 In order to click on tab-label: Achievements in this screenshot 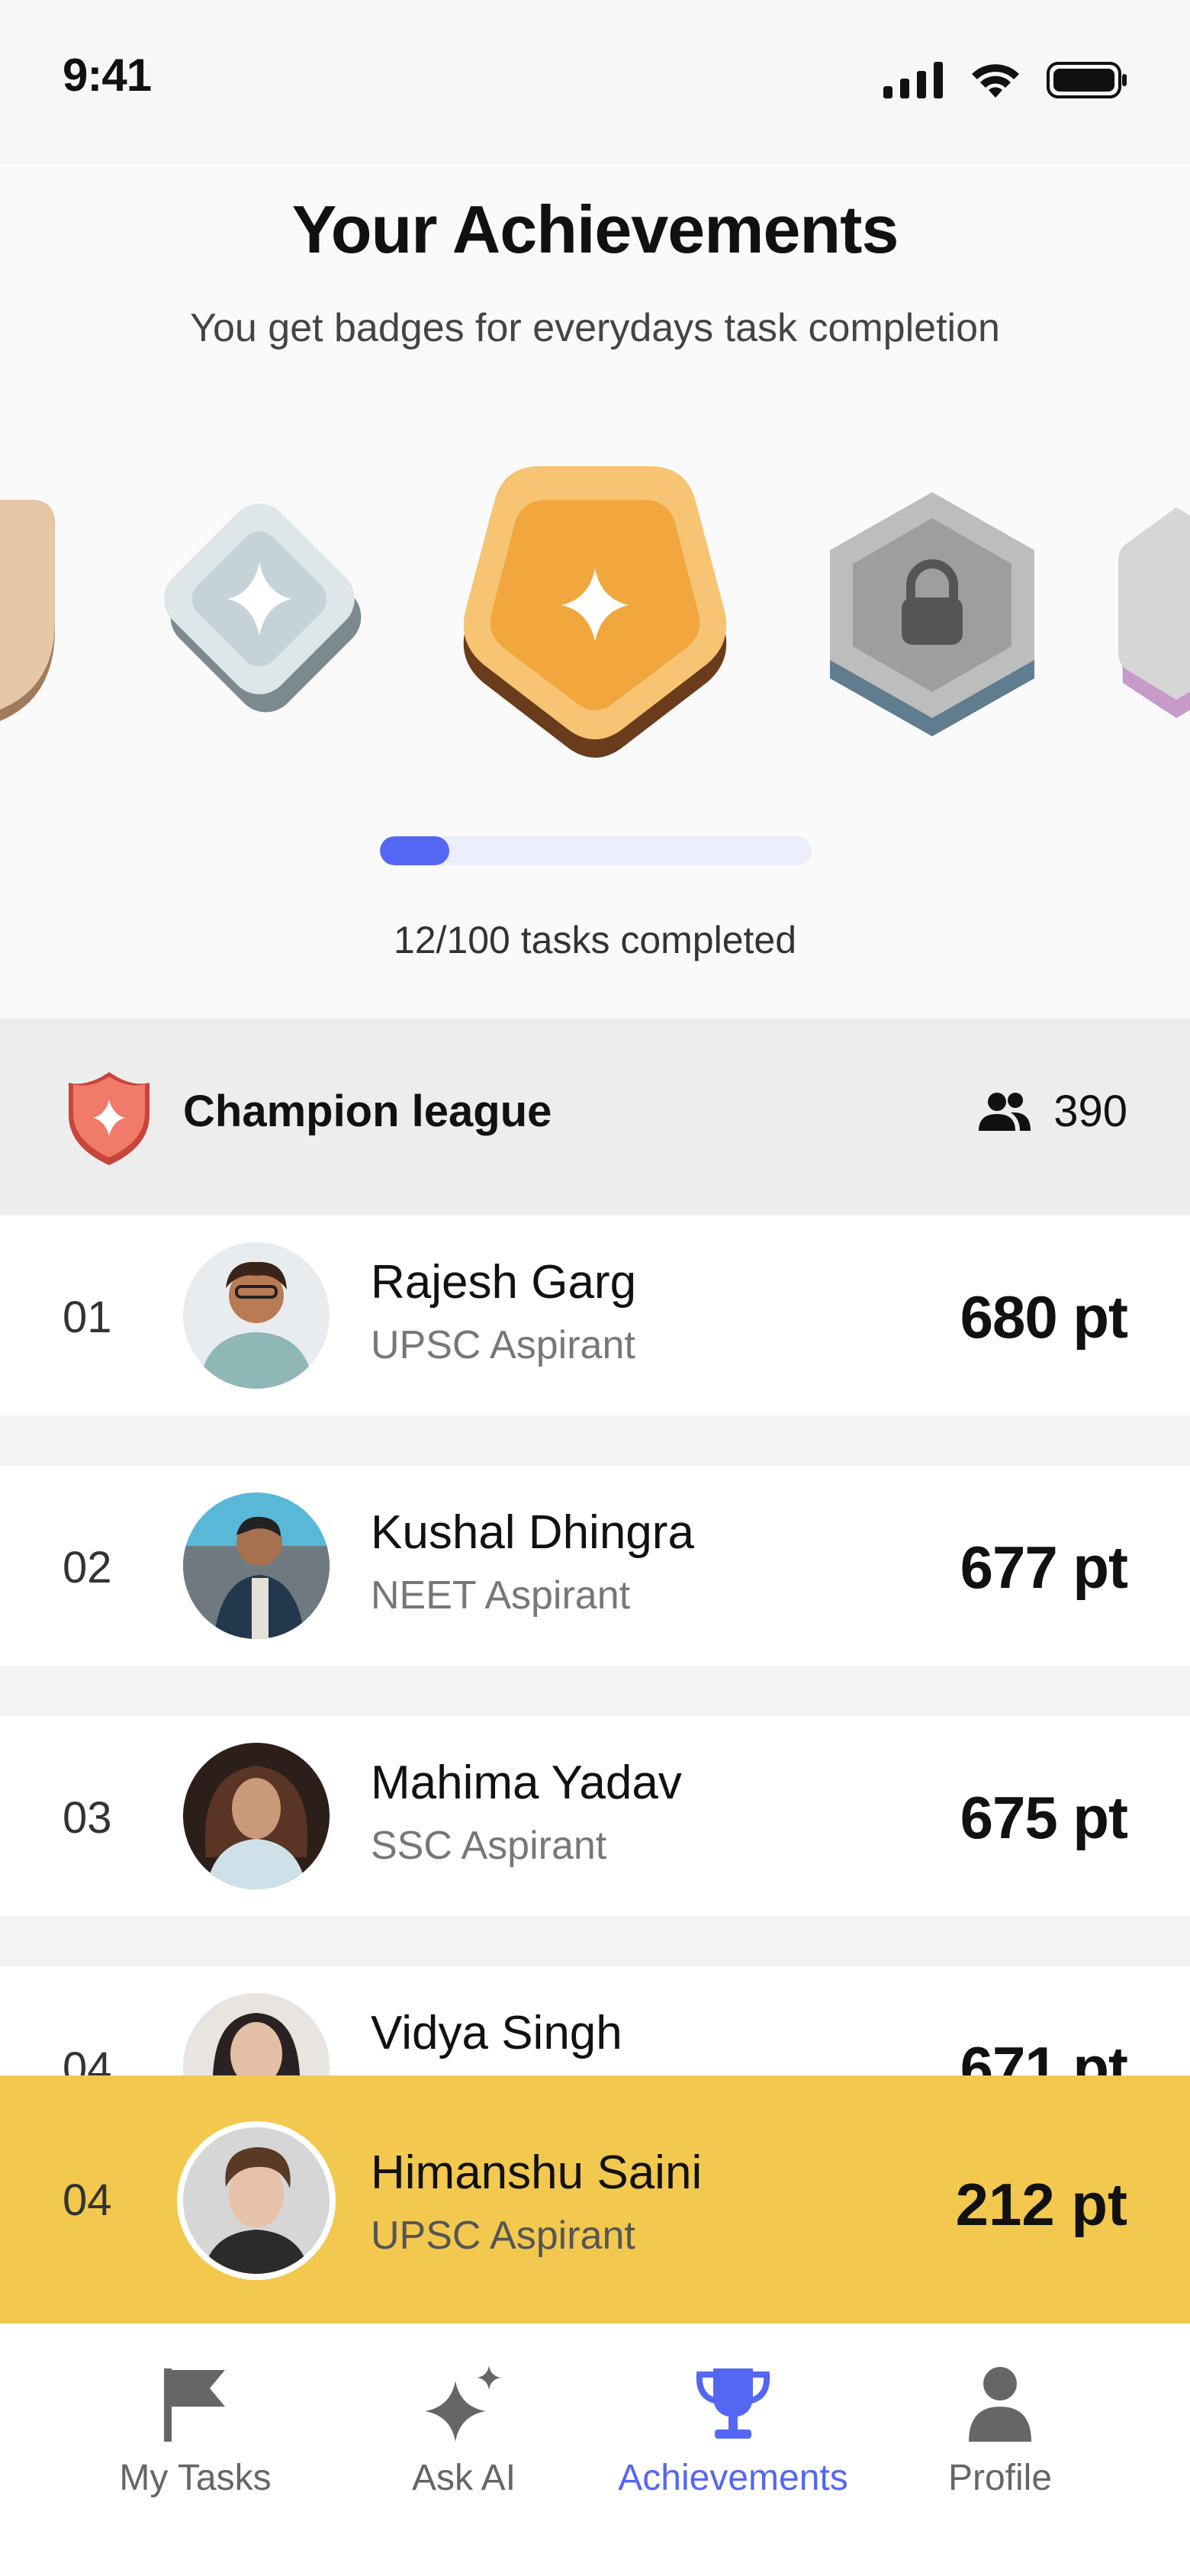, I will do `click(733, 2478)`.